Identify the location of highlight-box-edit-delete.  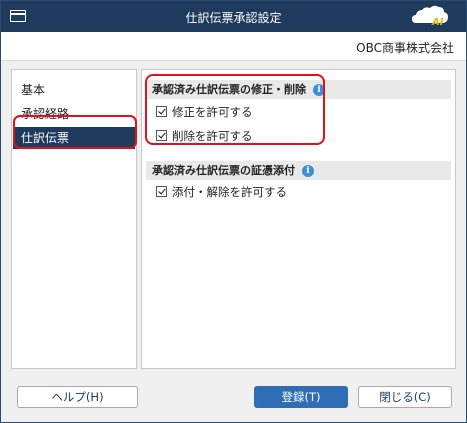
(235, 109).